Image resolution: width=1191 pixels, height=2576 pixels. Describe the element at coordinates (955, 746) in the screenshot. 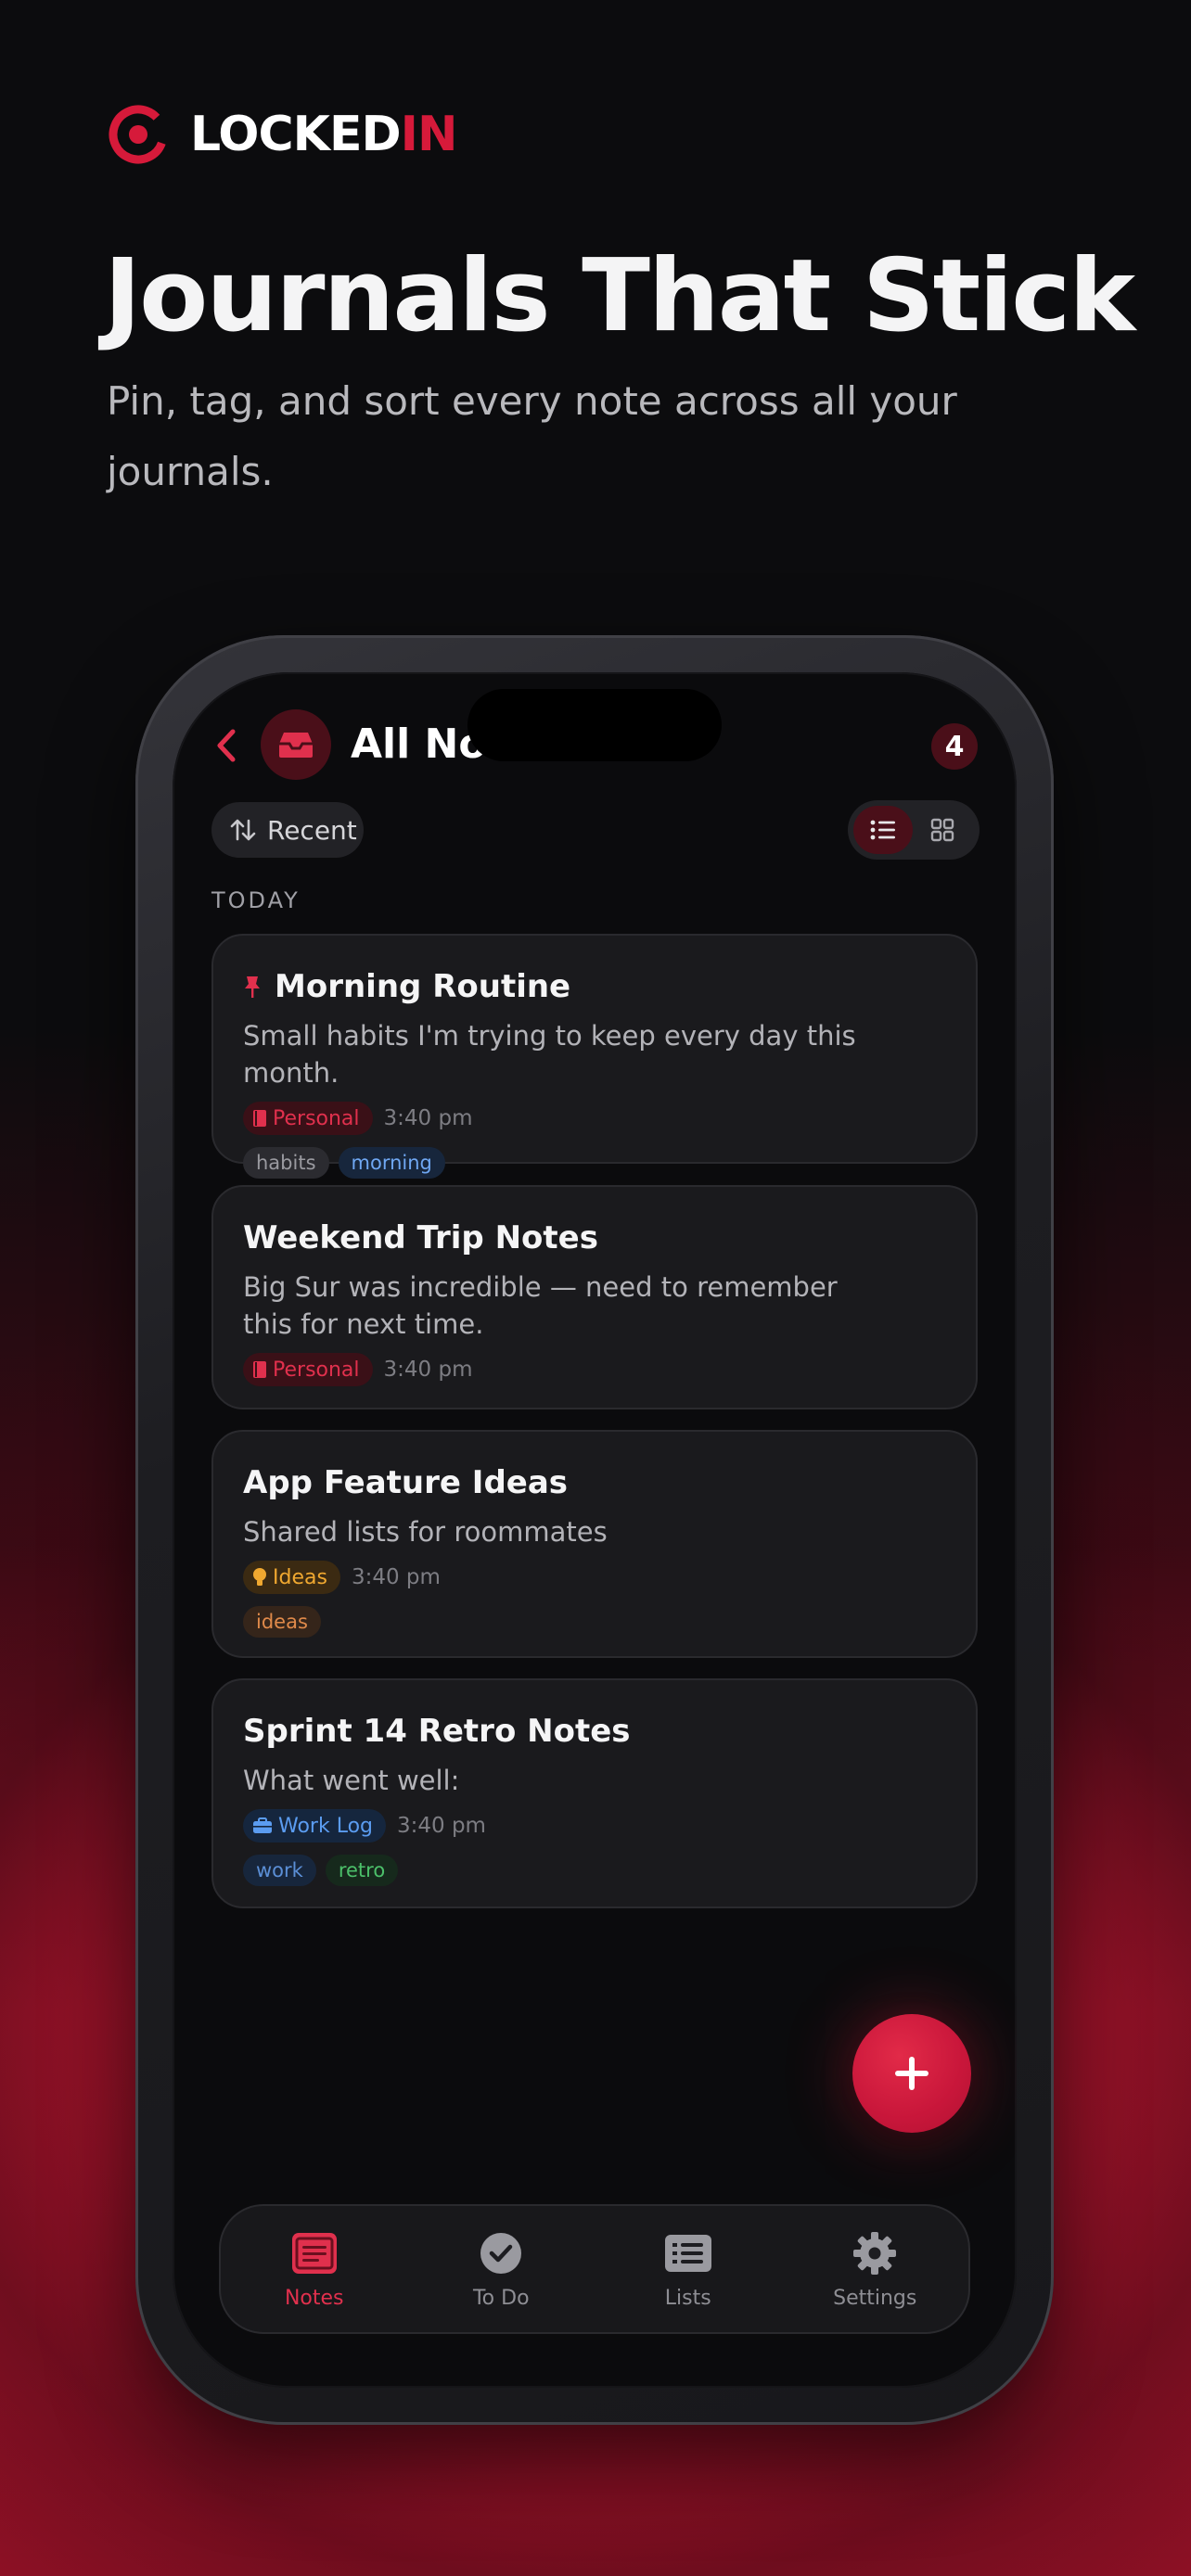

I see `notes-count-badge: 4` at that location.